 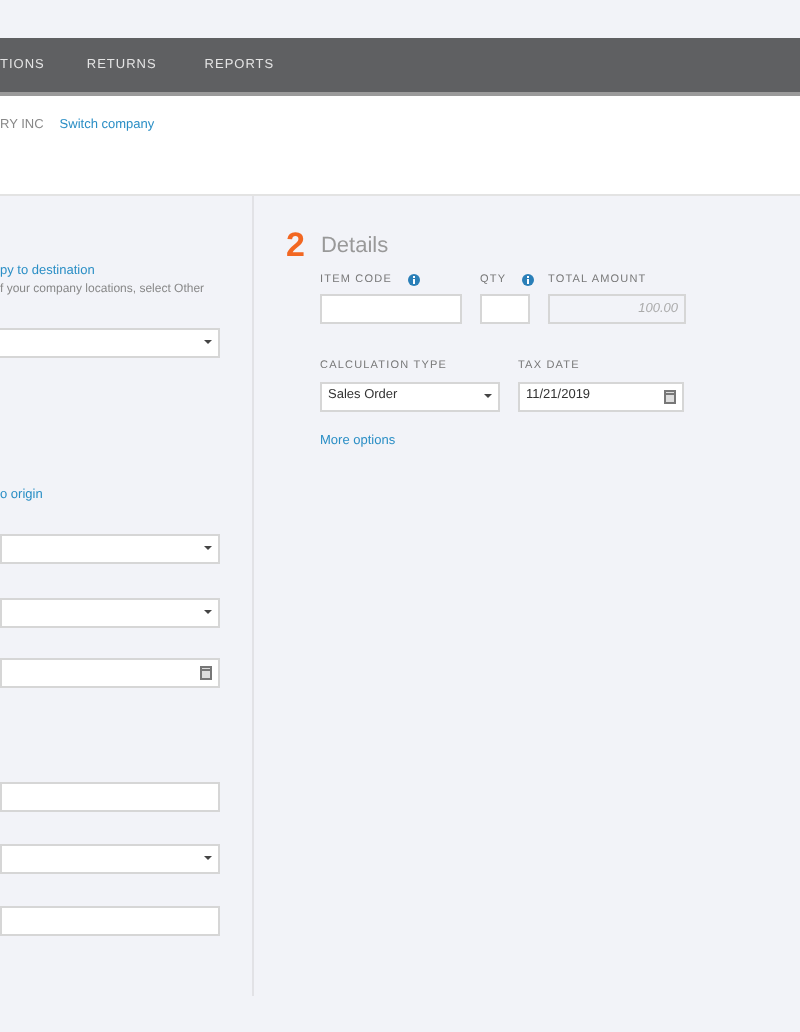 I want to click on date-field, so click(x=110, y=672).